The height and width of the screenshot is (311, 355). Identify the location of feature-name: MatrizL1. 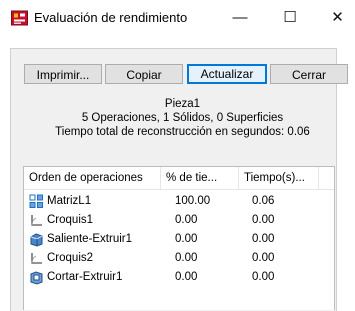
(69, 201).